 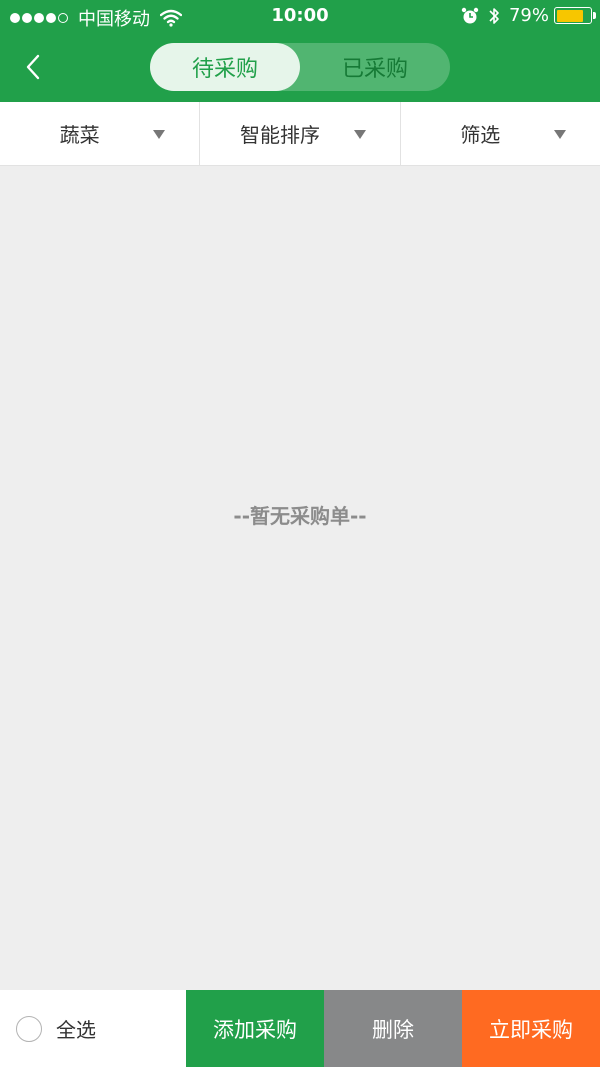 What do you see at coordinates (225, 67) in the screenshot?
I see `tab-pending-purchase: 待采购` at bounding box center [225, 67].